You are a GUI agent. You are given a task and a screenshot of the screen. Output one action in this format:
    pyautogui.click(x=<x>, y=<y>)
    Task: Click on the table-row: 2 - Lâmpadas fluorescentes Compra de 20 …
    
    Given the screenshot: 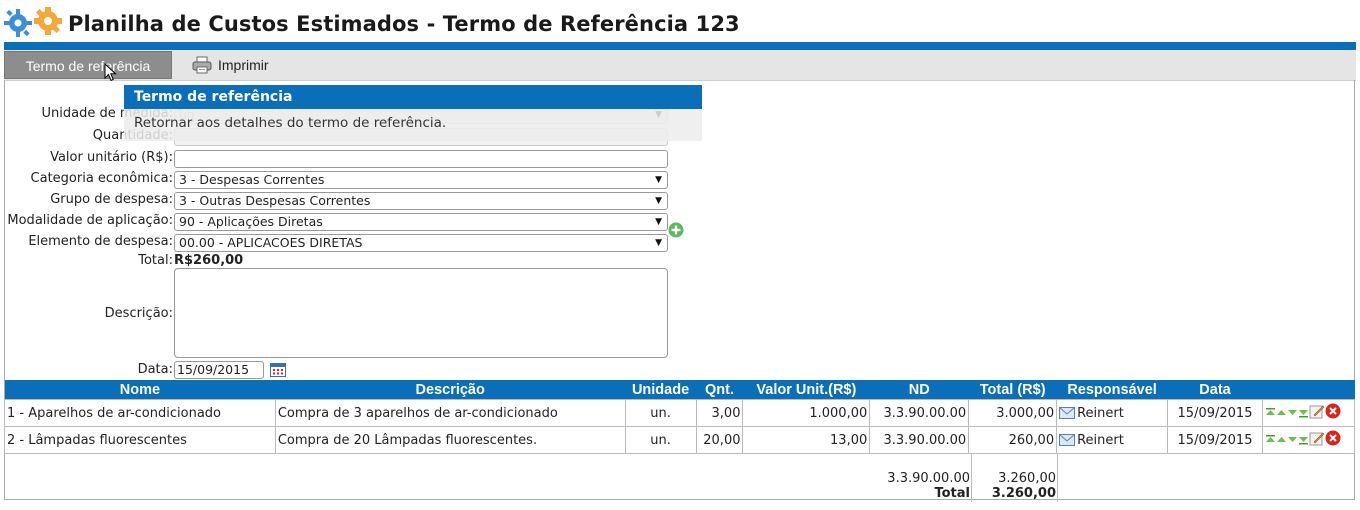 What is the action you would take?
    pyautogui.click(x=680, y=440)
    